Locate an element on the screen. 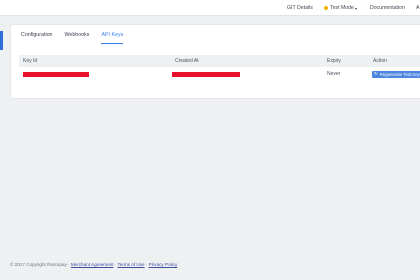 The width and height of the screenshot is (420, 280). git-details-label: GIT Details is located at coordinates (300, 8).